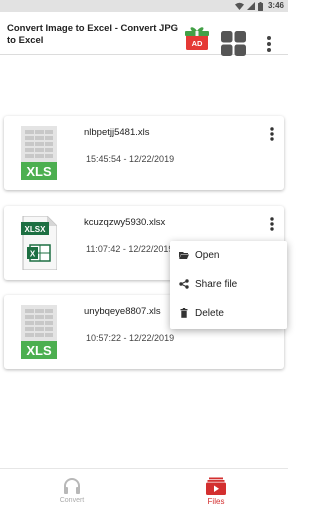 The height and width of the screenshot is (512, 320). What do you see at coordinates (184, 313) in the screenshot?
I see `trash-icon` at bounding box center [184, 313].